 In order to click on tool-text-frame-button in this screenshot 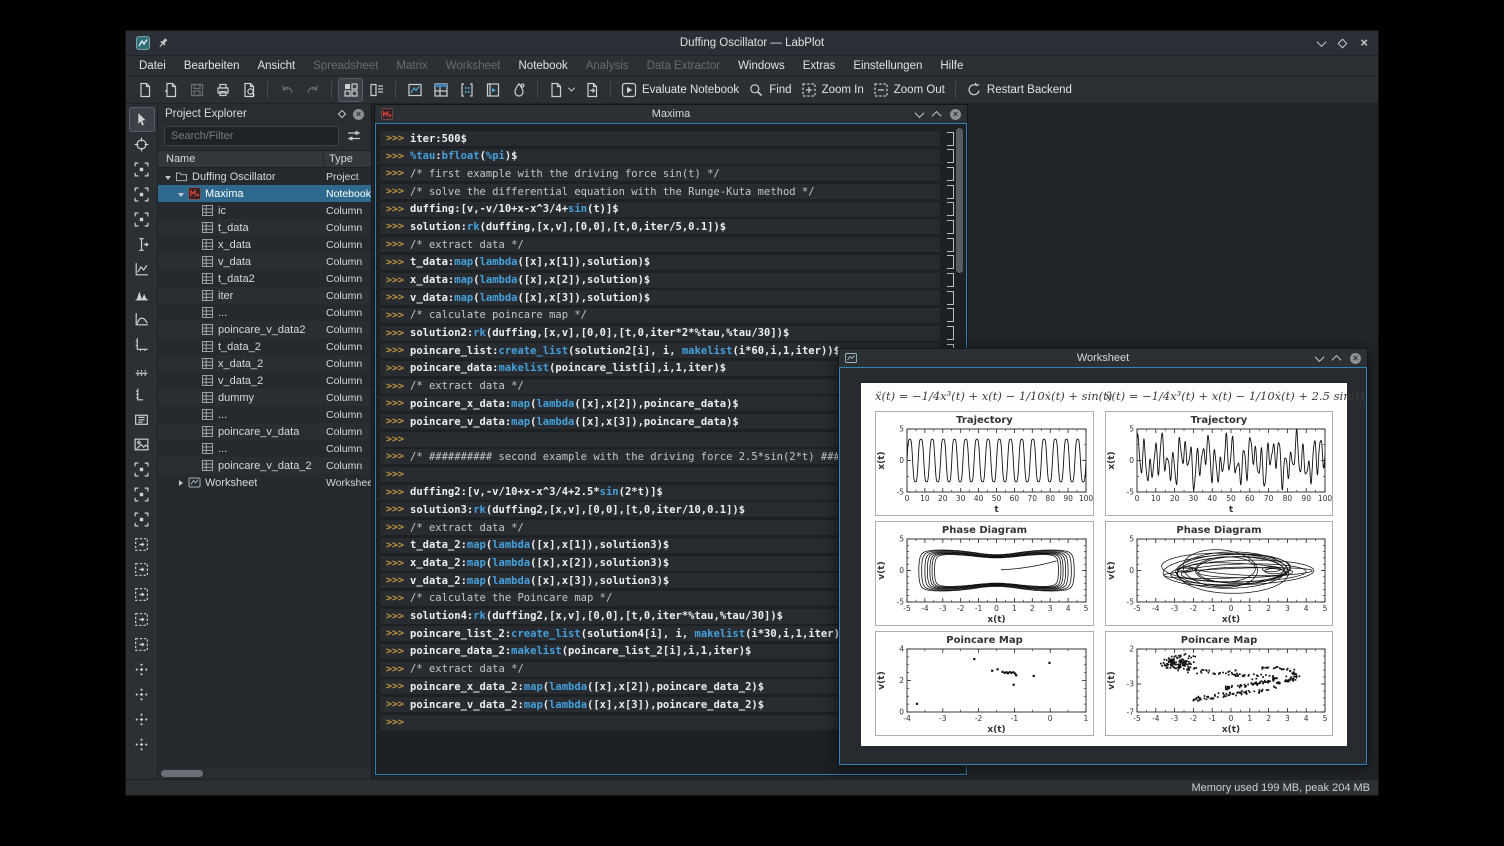, I will do `click(142, 419)`.